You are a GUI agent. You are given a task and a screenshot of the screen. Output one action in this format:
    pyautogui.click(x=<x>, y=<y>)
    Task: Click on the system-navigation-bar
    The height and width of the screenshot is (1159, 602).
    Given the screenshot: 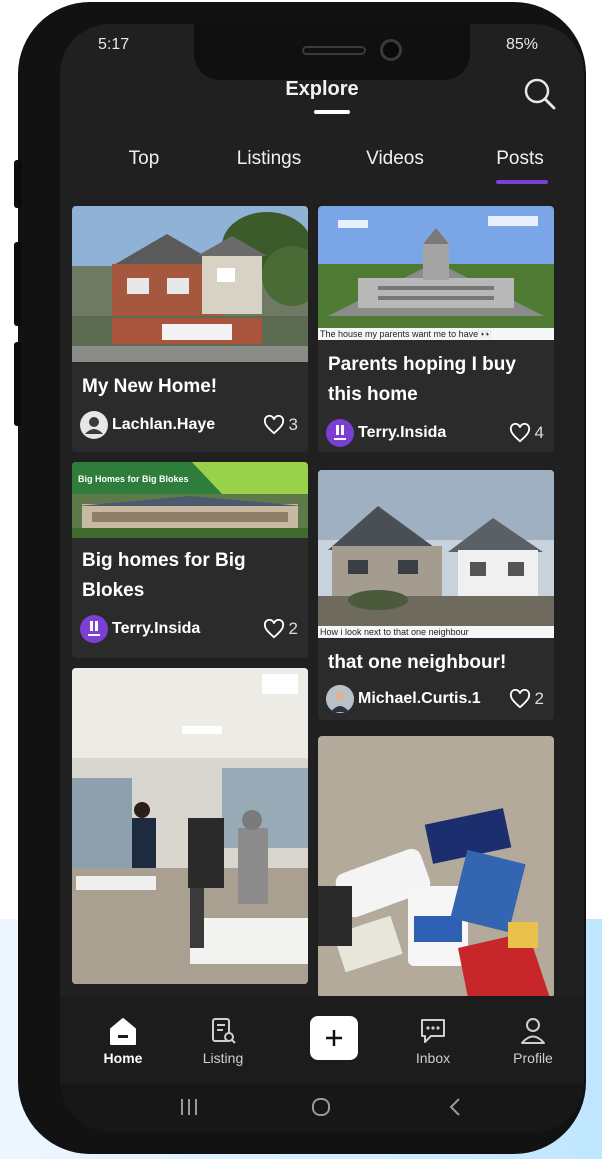 What is the action you would take?
    pyautogui.click(x=322, y=1108)
    